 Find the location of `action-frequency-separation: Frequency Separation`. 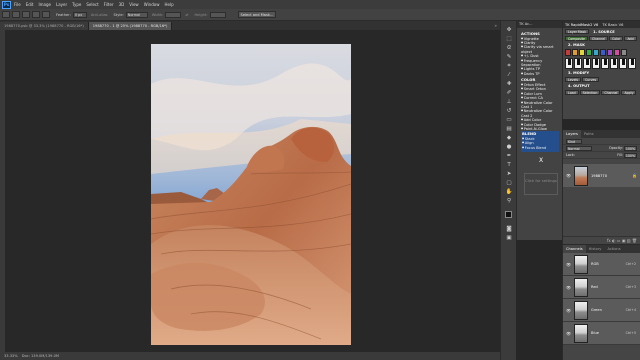

action-frequency-separation: Frequency Separation is located at coordinates (541, 63).